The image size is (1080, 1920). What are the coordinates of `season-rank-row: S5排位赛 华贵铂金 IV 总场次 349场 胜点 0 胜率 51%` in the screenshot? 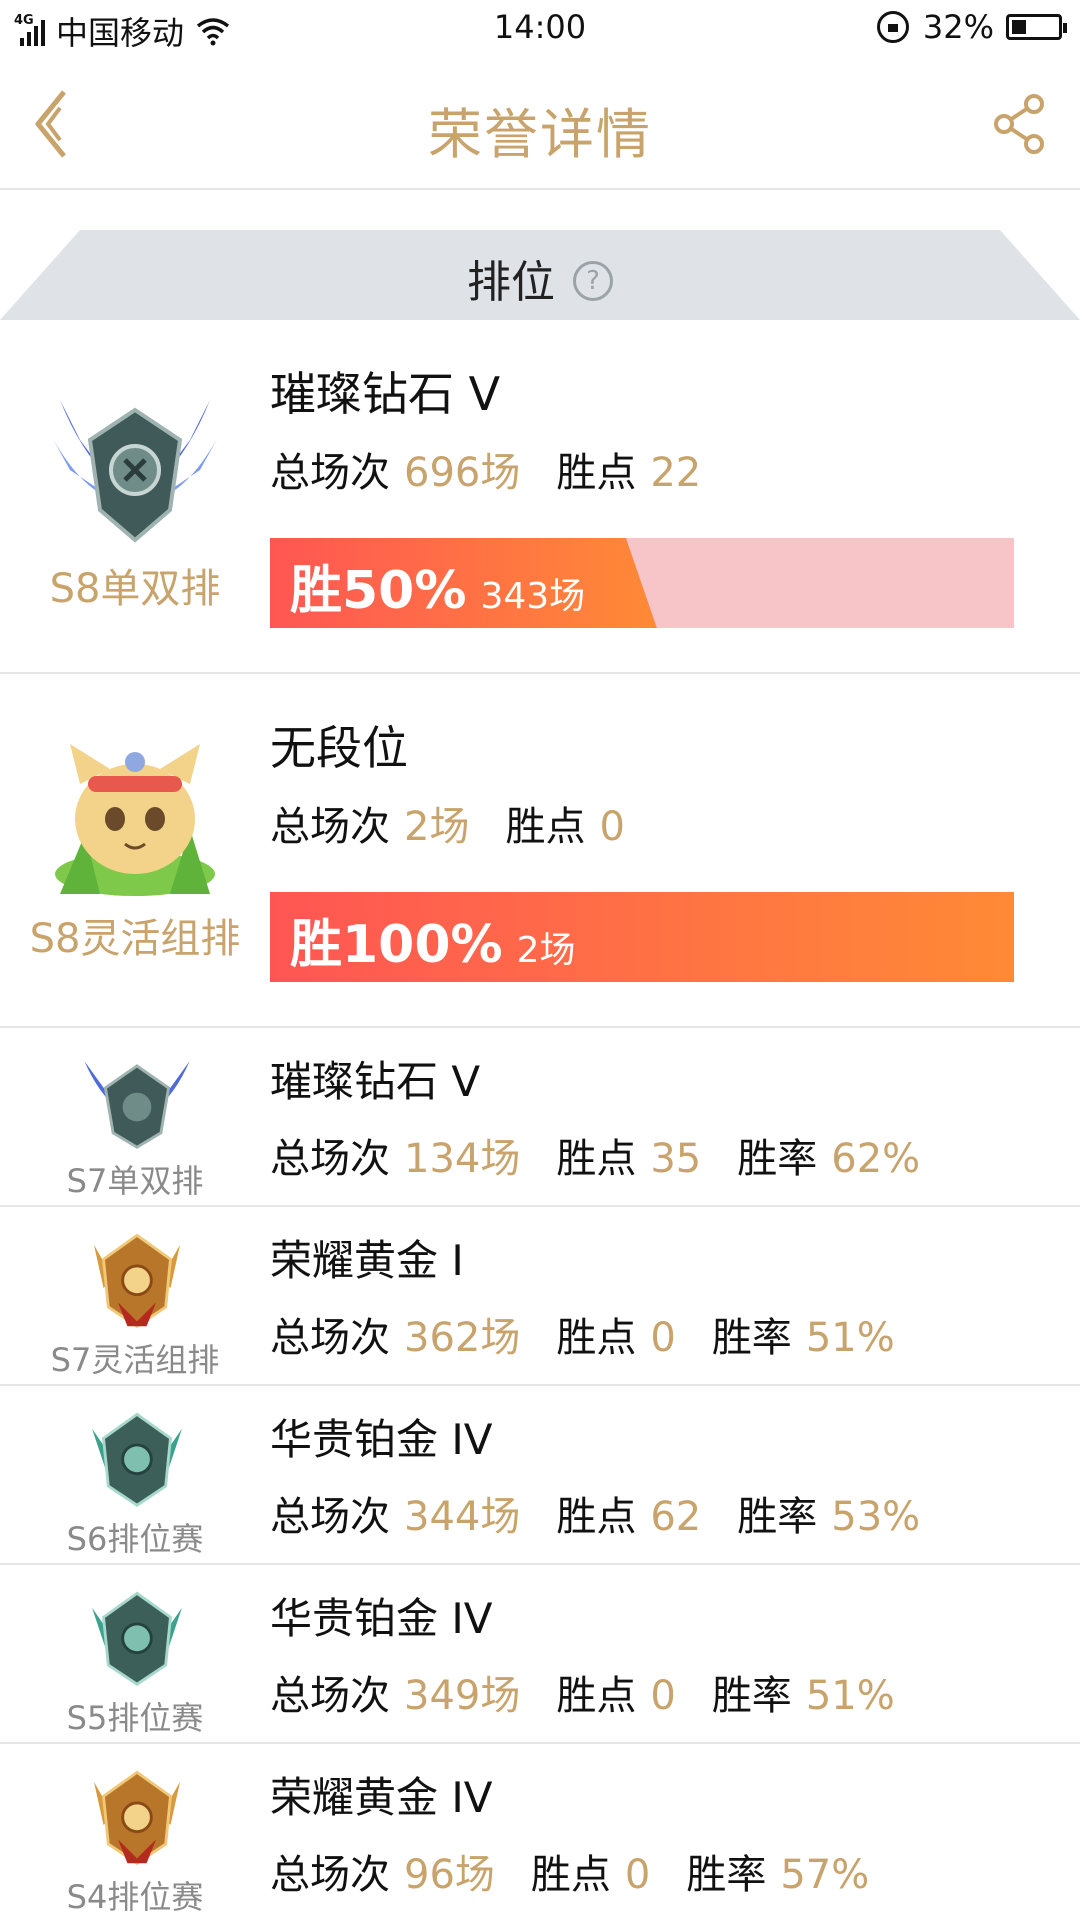 It's located at (540, 1654).